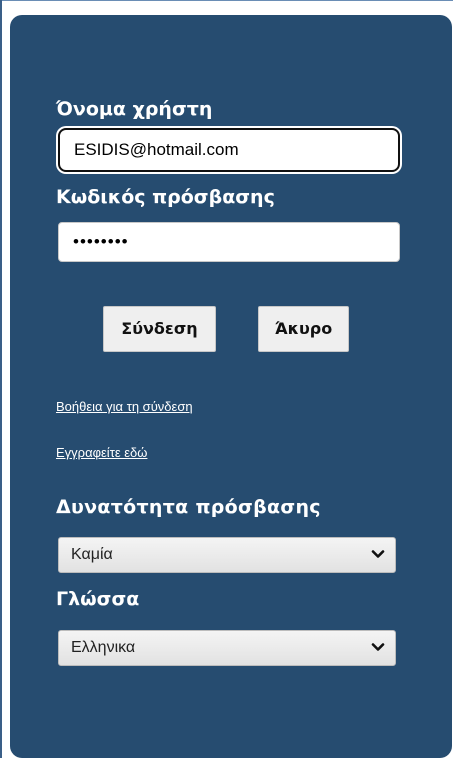 Image resolution: width=453 pixels, height=758 pixels. Describe the element at coordinates (124, 406) in the screenshot. I see `login-help-link: Βοήθεια για τη σύνδεση` at that location.